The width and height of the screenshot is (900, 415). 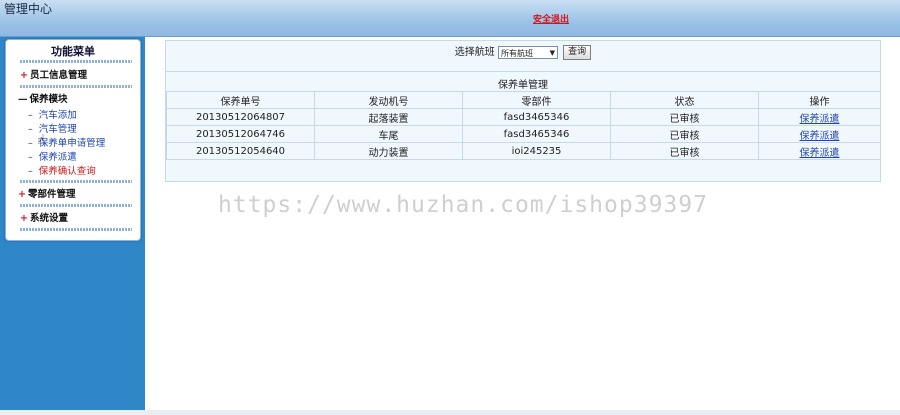 What do you see at coordinates (684, 100) in the screenshot?
I see `column-header: 状态` at bounding box center [684, 100].